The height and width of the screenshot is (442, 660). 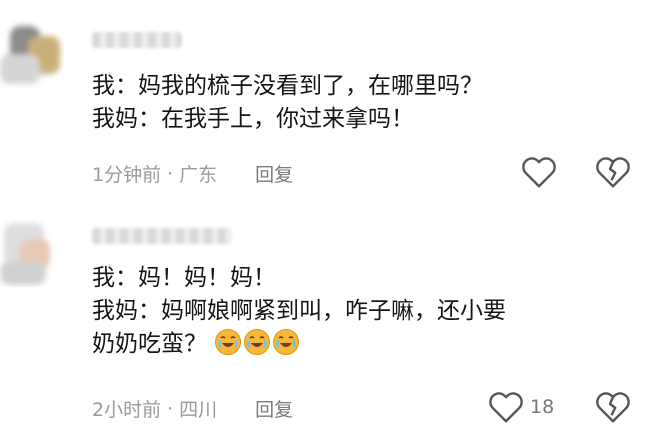 What do you see at coordinates (542, 407) in the screenshot?
I see `like-count: 18` at bounding box center [542, 407].